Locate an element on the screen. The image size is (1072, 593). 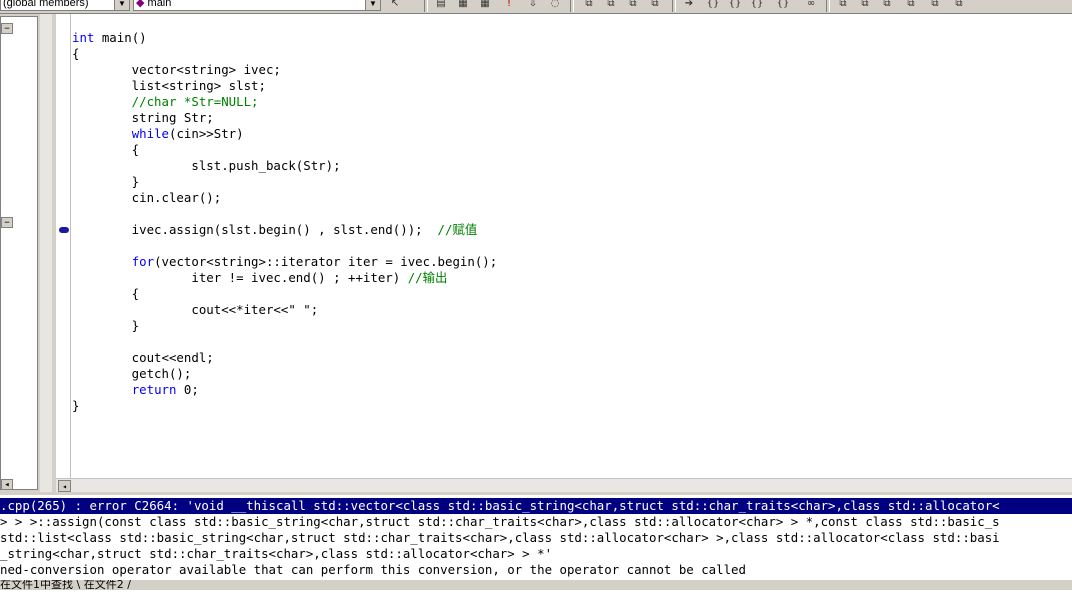
code-token: //char *Str=NULL; is located at coordinates (165, 101).